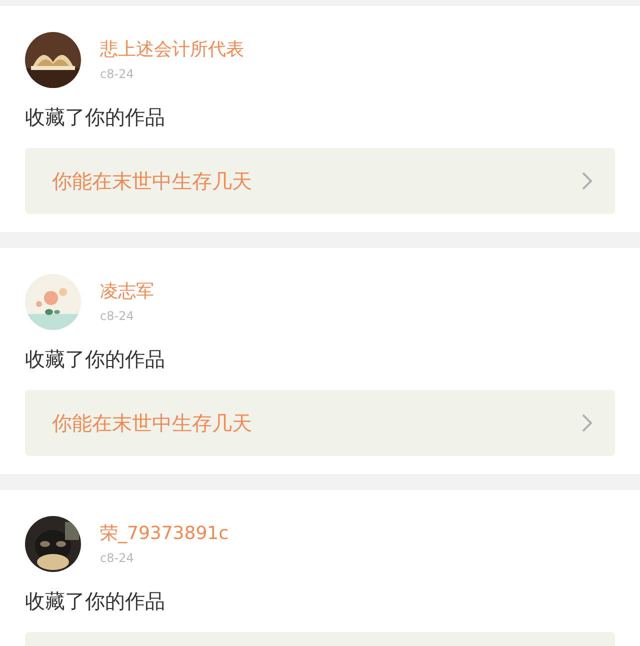 The image size is (640, 646). Describe the element at coordinates (172, 50) in the screenshot. I see `user-name: 悲上述会计所代表` at that location.